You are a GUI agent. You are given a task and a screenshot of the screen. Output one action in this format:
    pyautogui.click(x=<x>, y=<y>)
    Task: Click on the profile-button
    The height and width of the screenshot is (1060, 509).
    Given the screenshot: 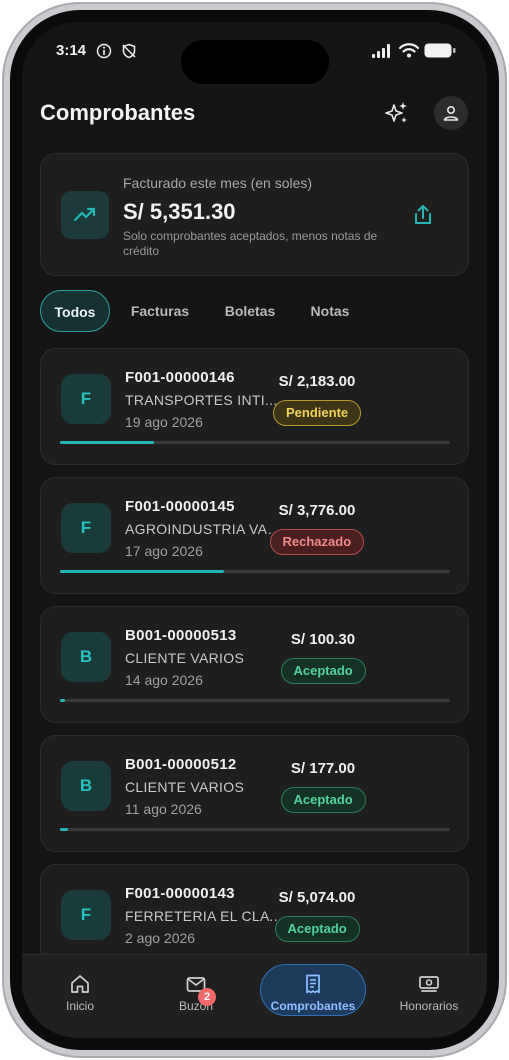 What is the action you would take?
    pyautogui.click(x=451, y=113)
    